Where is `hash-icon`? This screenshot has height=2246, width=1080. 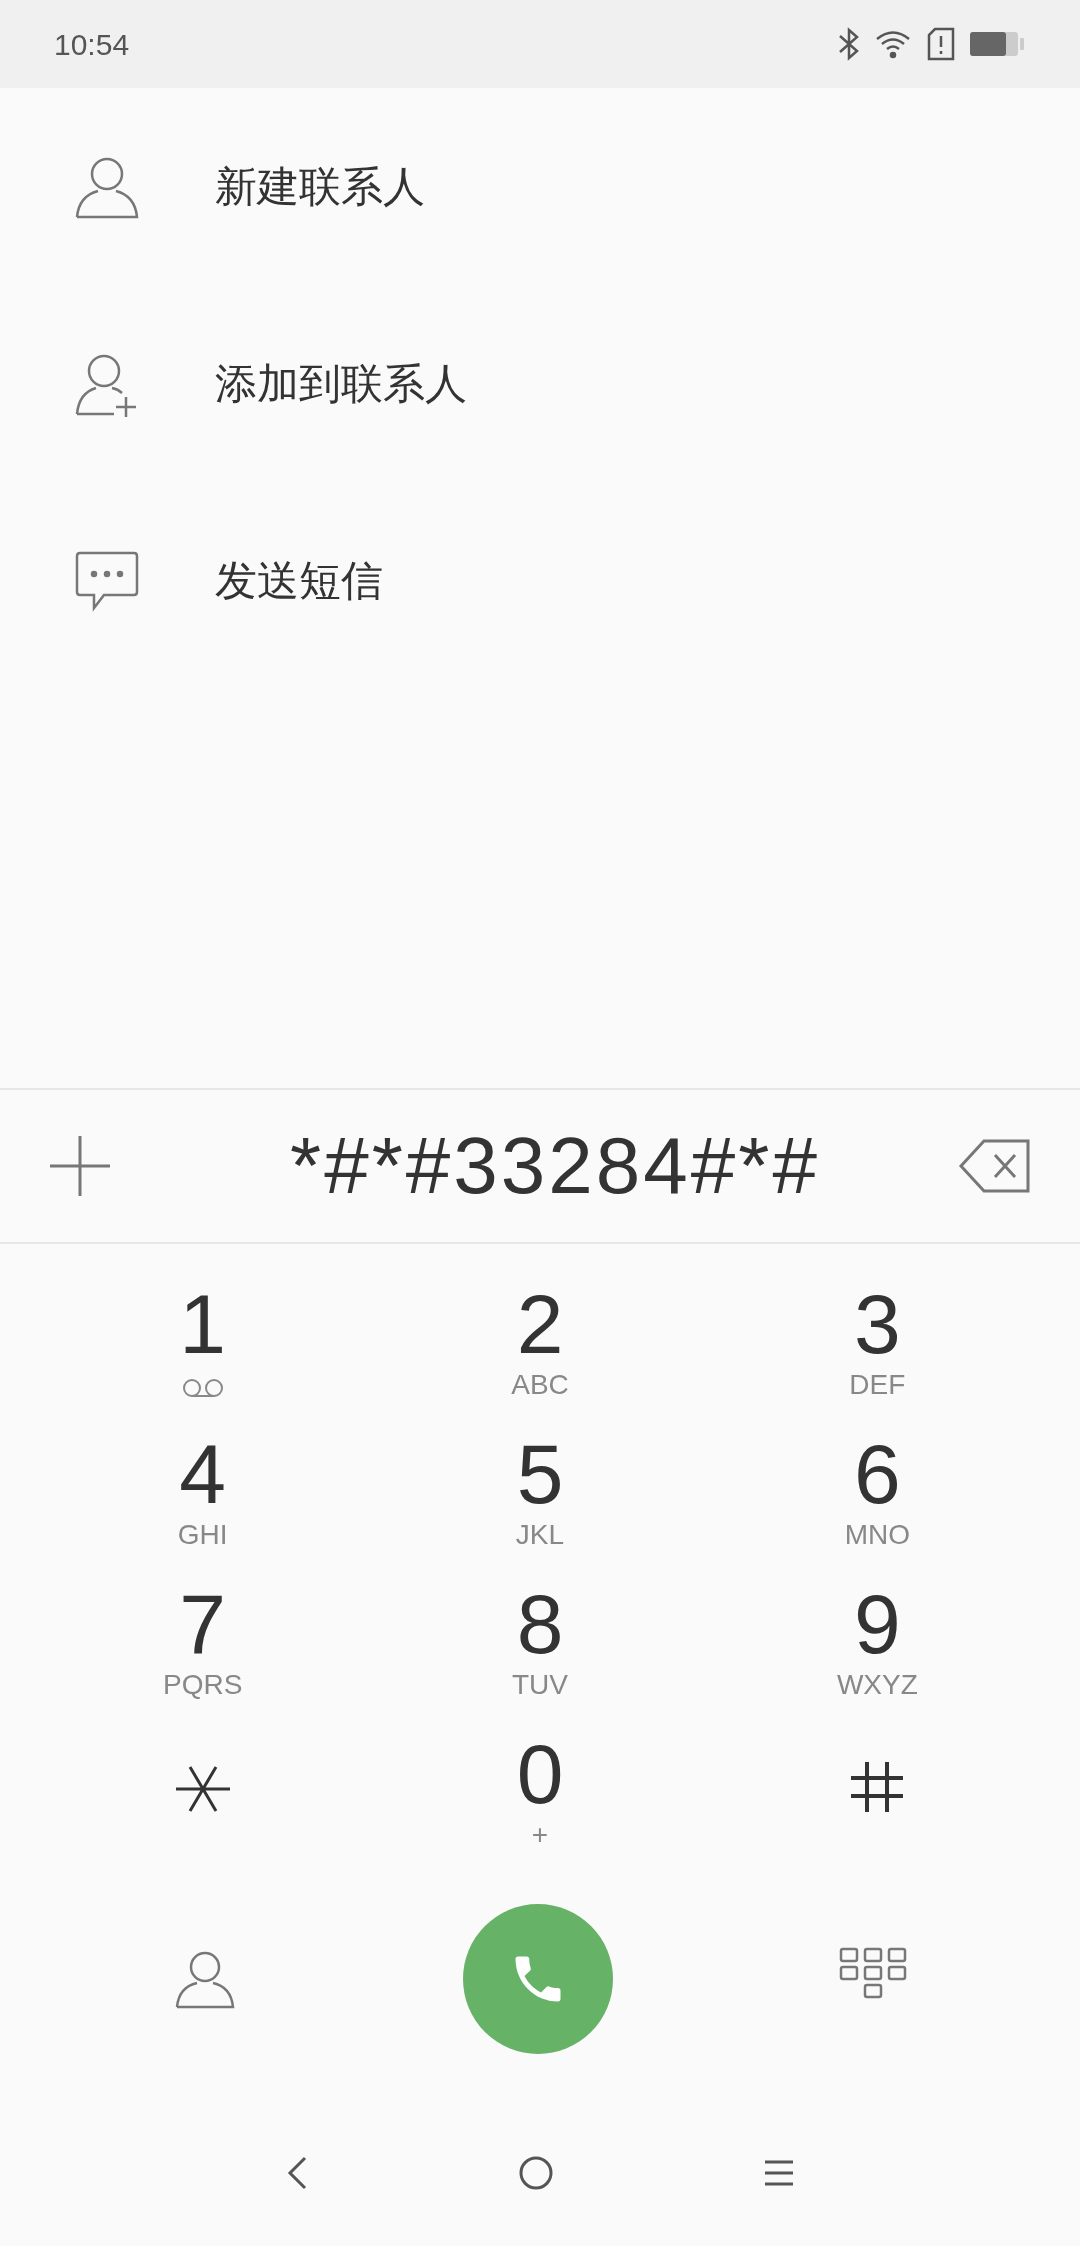 hash-icon is located at coordinates (877, 1787).